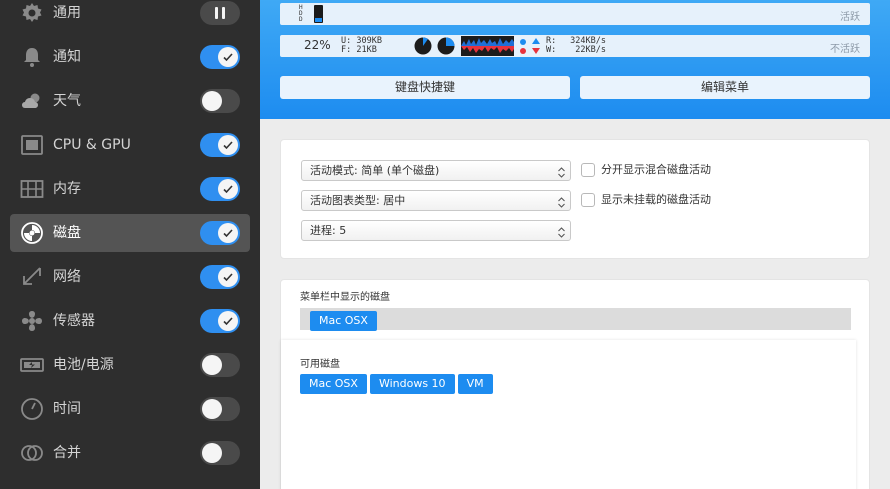 The width and height of the screenshot is (890, 489). What do you see at coordinates (220, 233) in the screenshot?
I see `disk-toggle` at bounding box center [220, 233].